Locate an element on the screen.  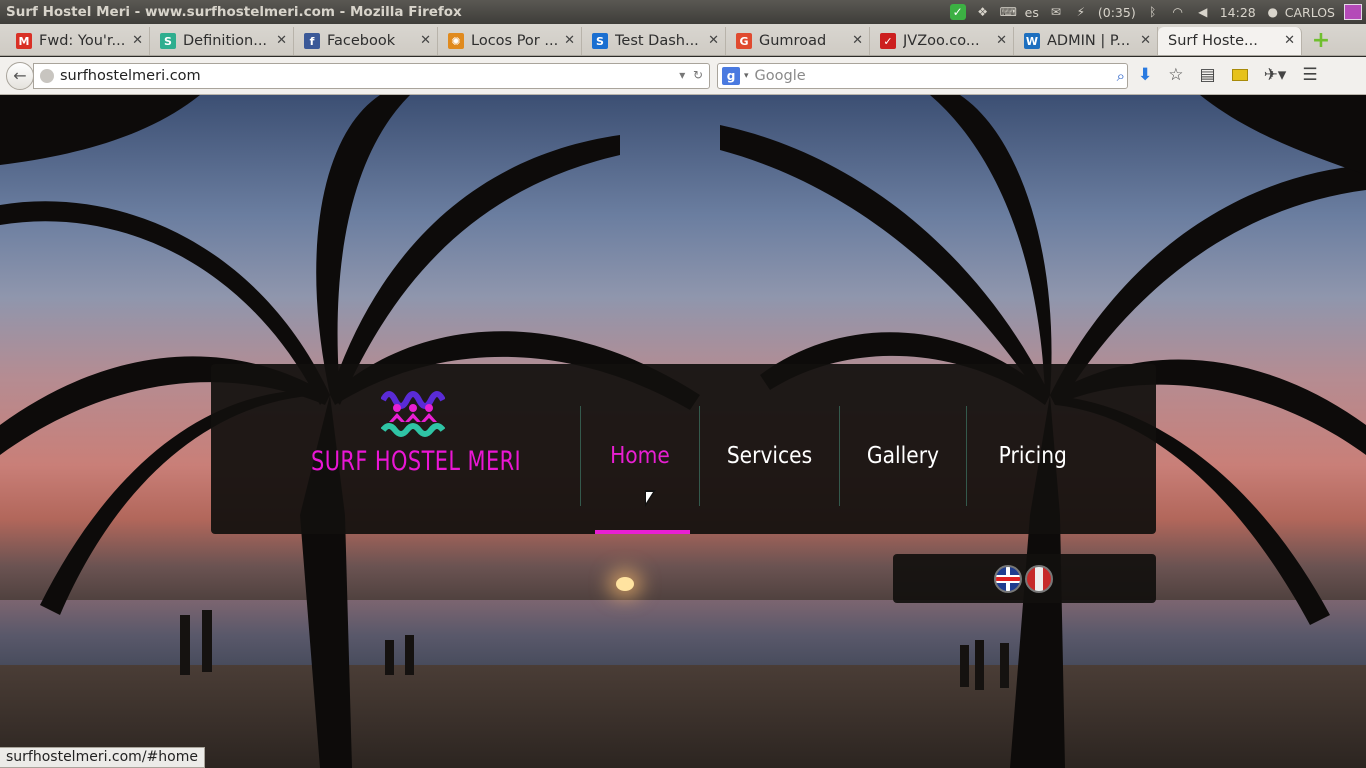
menu-label: Pricing is located at coordinates (1033, 456).